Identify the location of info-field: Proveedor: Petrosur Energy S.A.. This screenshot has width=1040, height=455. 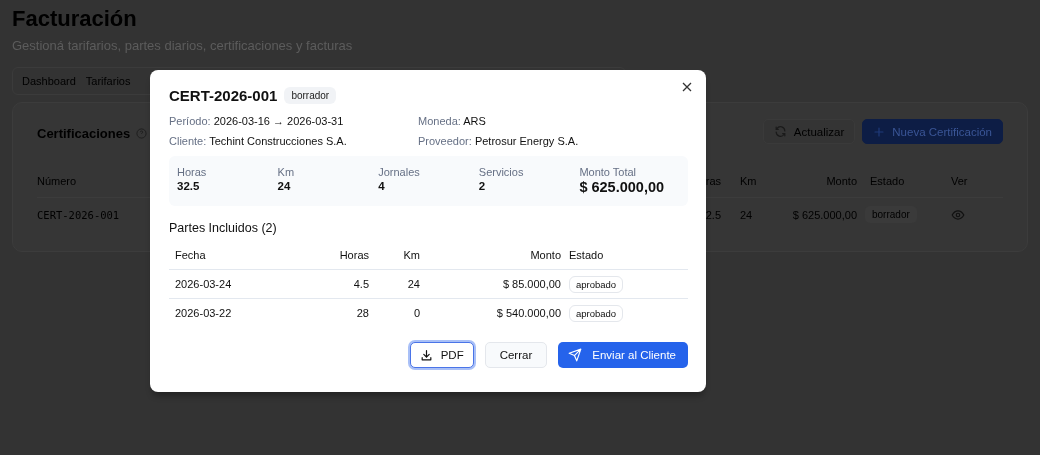
(553, 141).